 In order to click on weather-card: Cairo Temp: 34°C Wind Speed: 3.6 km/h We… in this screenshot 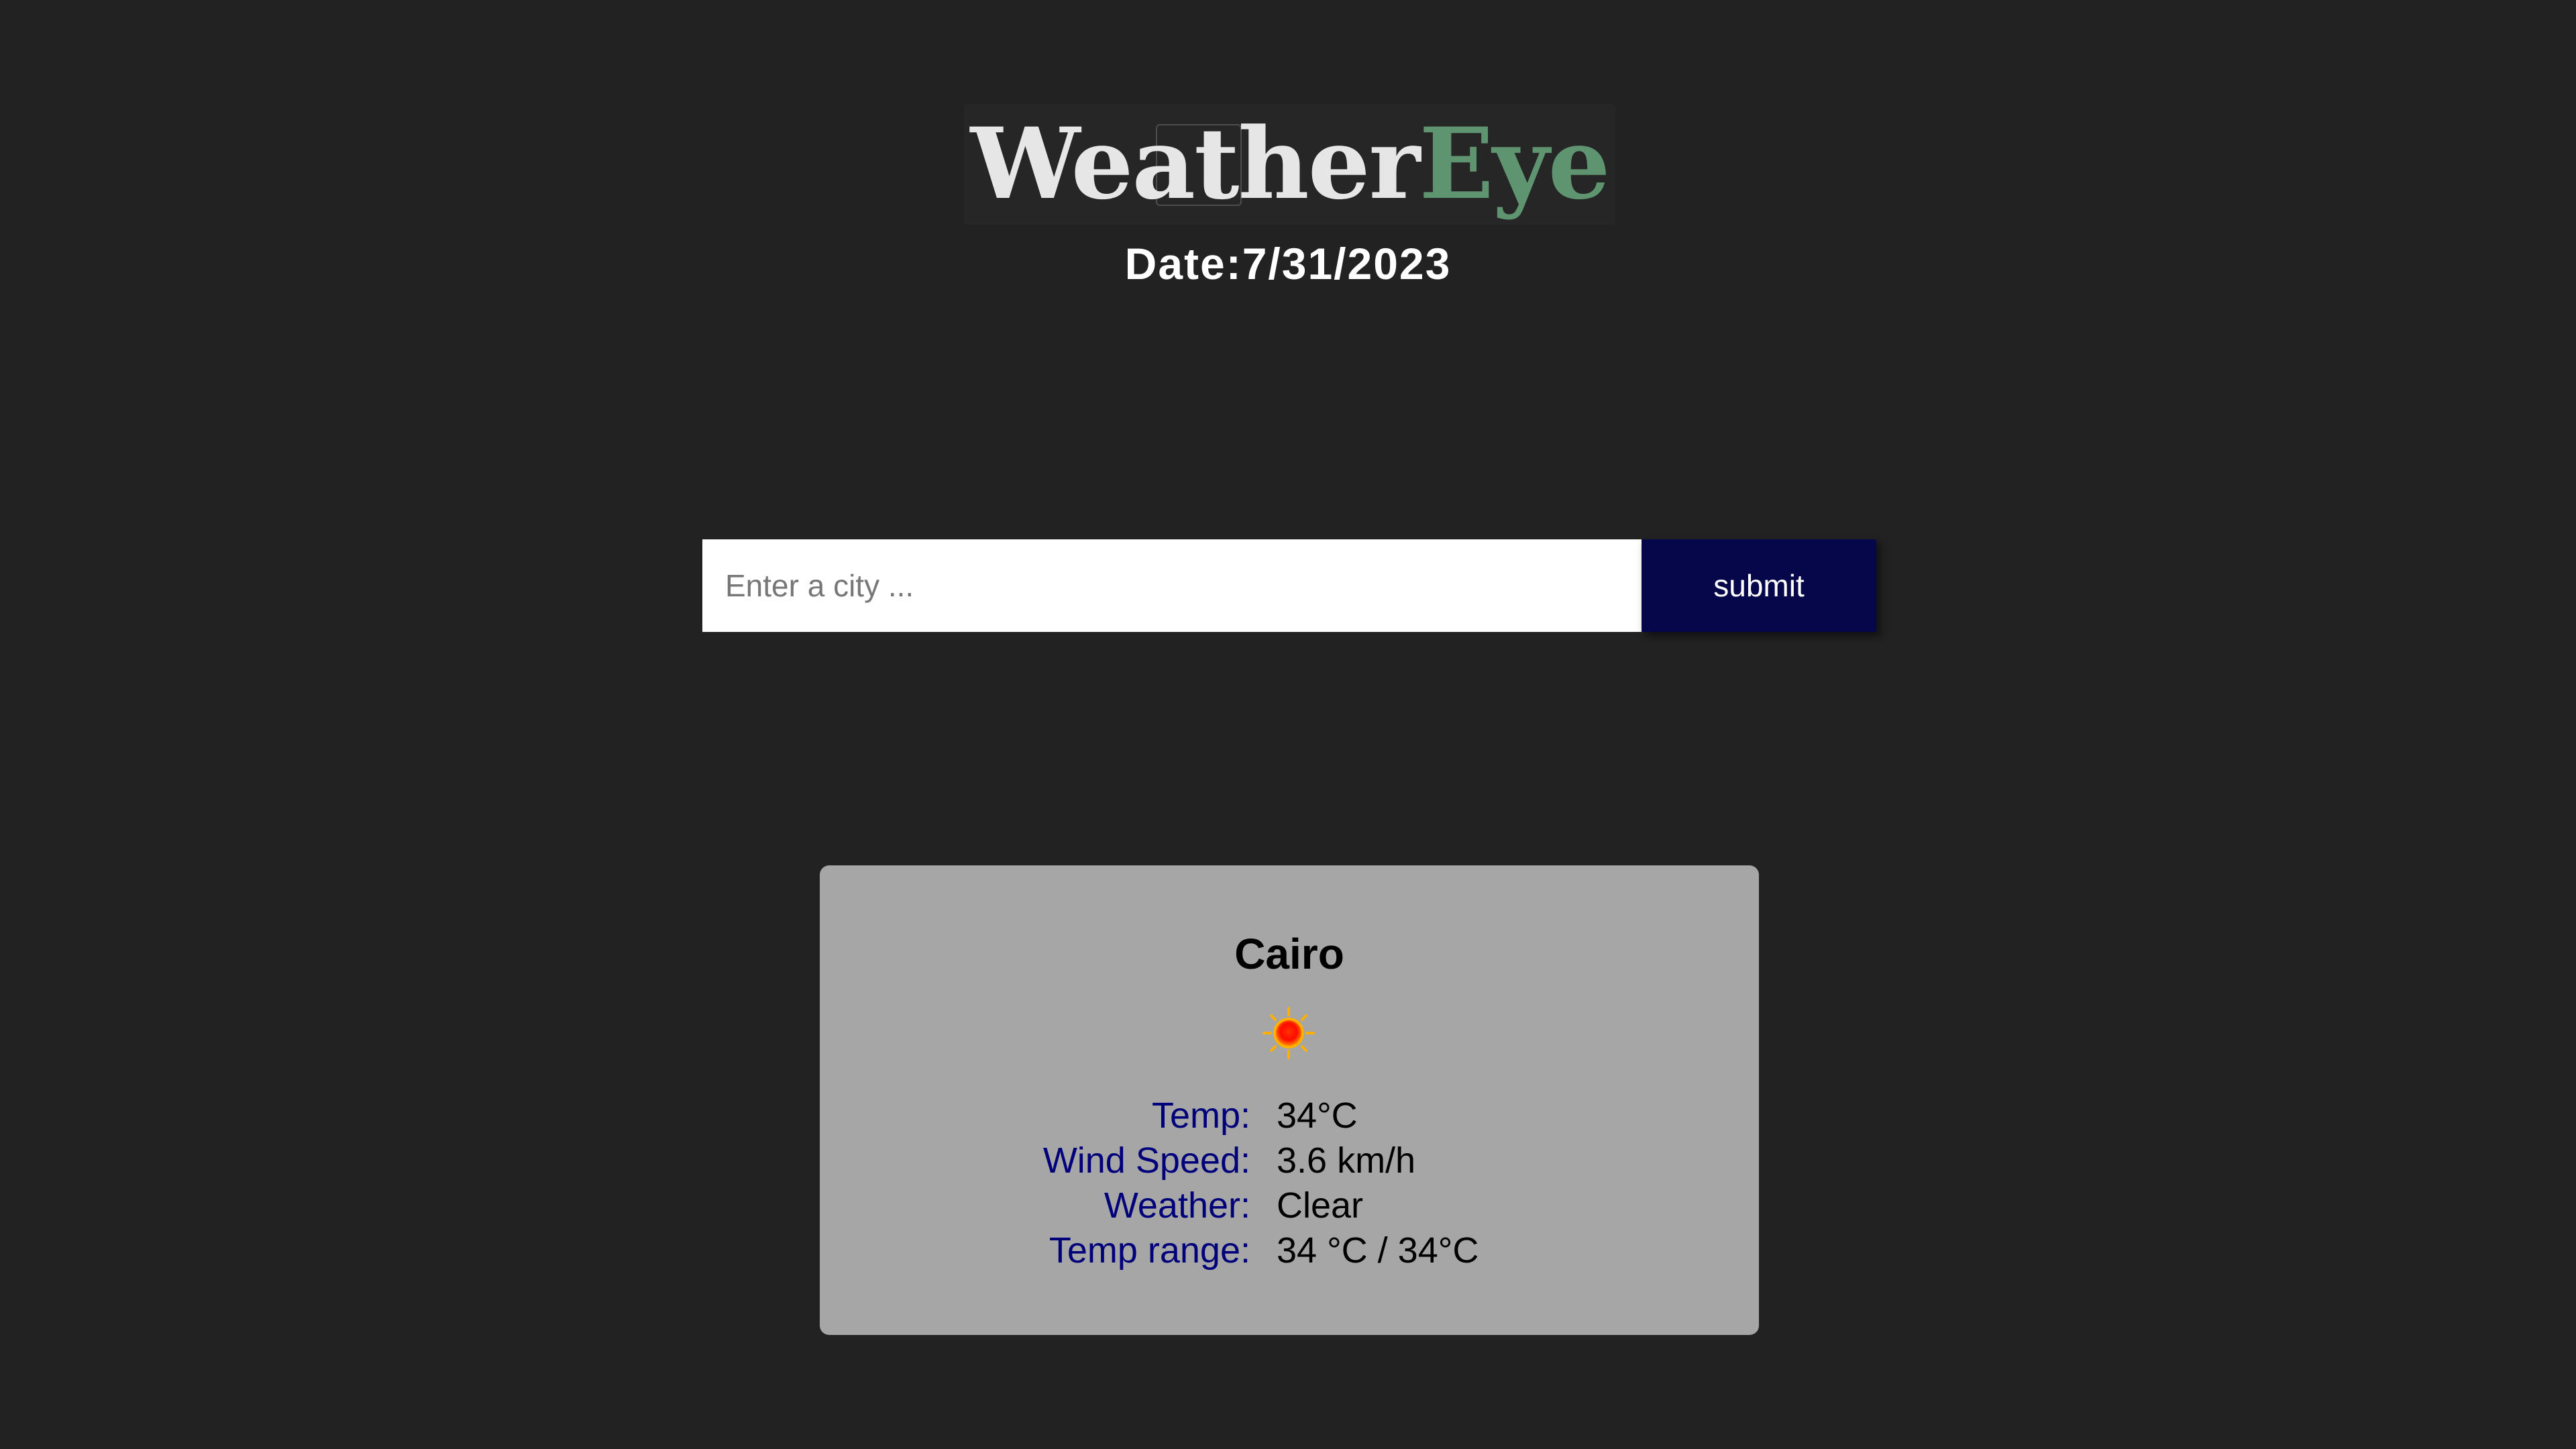, I will do `click(1289, 1100)`.